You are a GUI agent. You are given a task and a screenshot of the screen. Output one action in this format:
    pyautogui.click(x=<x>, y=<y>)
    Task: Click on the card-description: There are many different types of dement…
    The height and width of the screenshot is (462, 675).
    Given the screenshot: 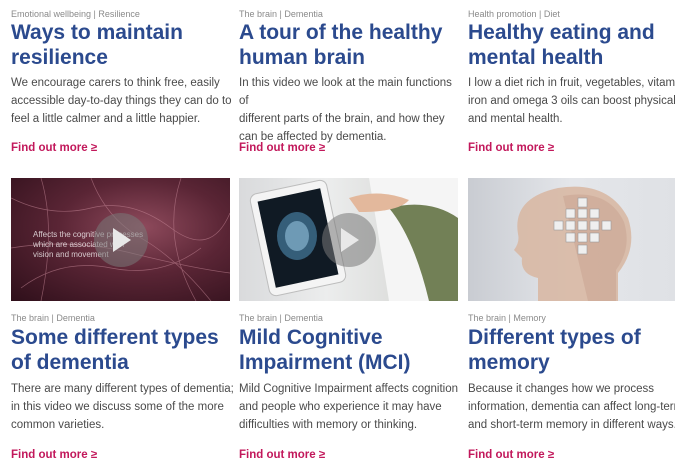 What is the action you would take?
    pyautogui.click(x=122, y=407)
    